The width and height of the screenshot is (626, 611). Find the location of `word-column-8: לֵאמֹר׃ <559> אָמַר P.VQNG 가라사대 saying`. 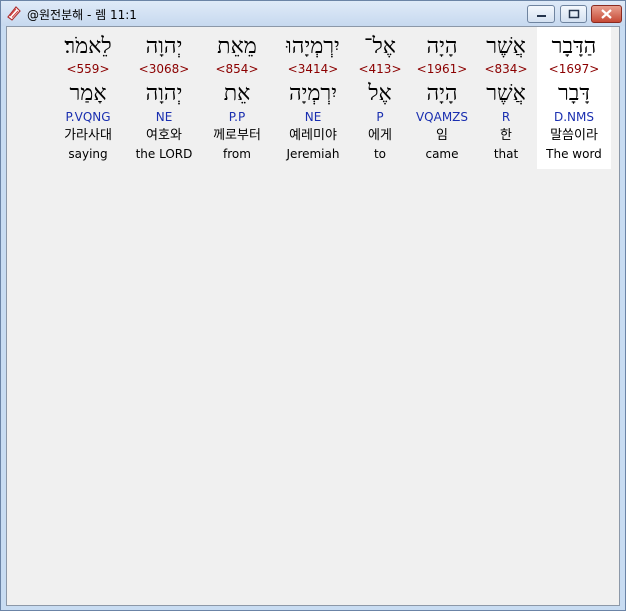

word-column-8: לֵאמֹר׃ <559> אָמַר P.VQNG 가라사대 saying is located at coordinates (88, 98).